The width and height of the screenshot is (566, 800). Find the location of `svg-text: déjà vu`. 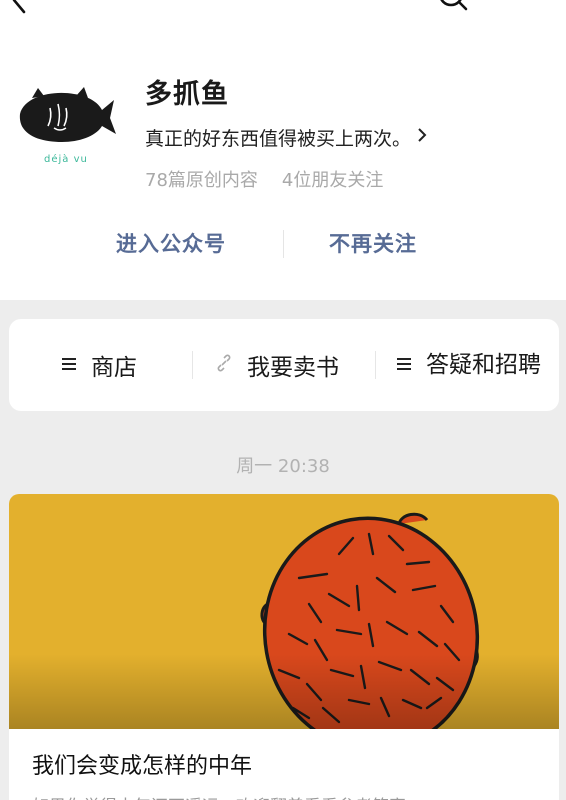

svg-text: déjà vu is located at coordinates (66, 159).